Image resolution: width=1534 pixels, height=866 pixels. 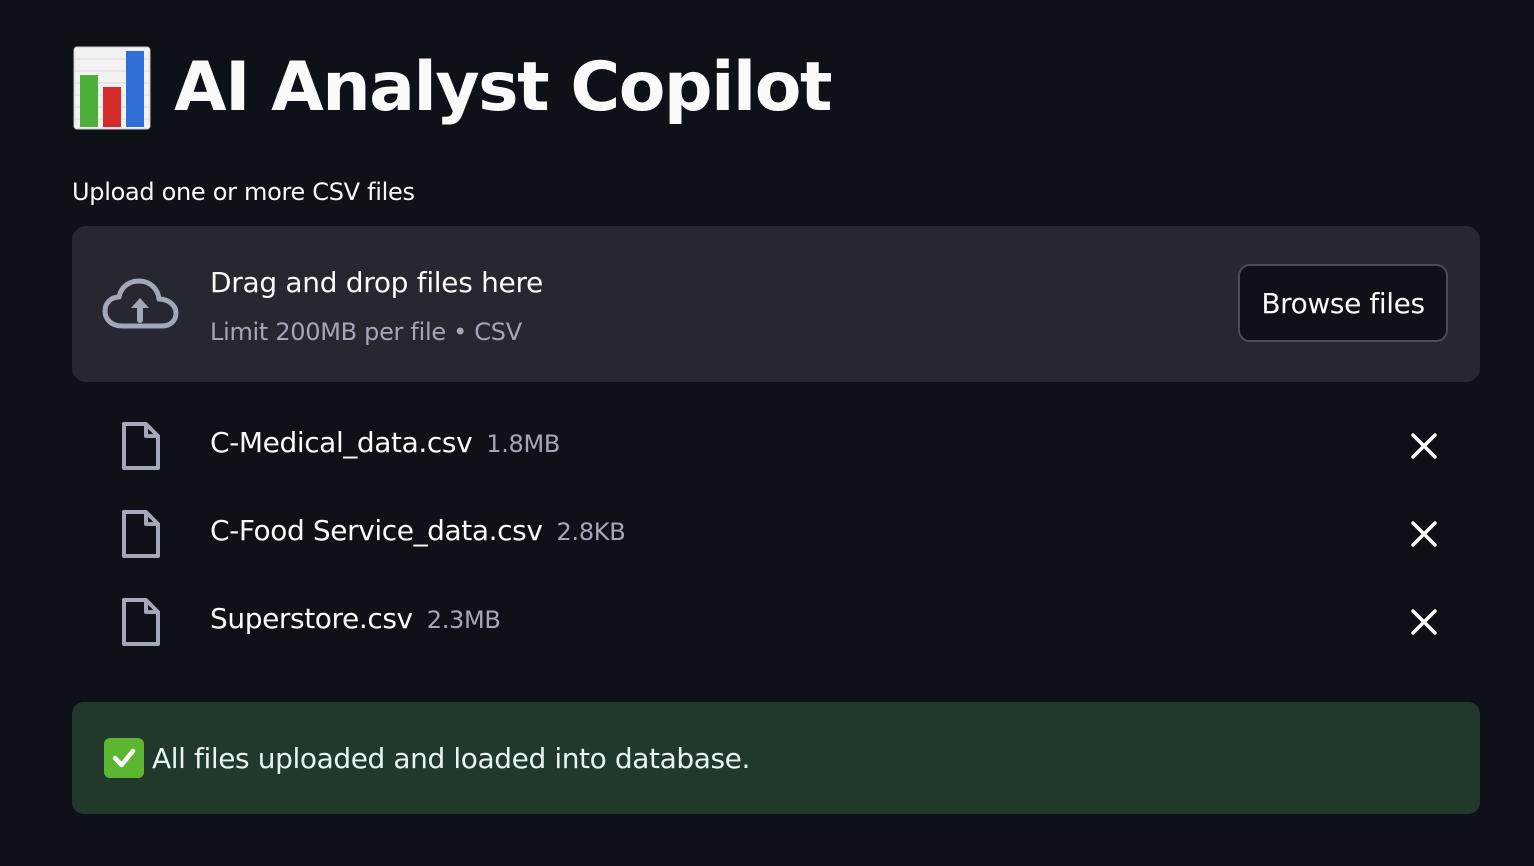 I want to click on dropzone-limit: Limit 200MB per file • CSV, so click(x=366, y=332).